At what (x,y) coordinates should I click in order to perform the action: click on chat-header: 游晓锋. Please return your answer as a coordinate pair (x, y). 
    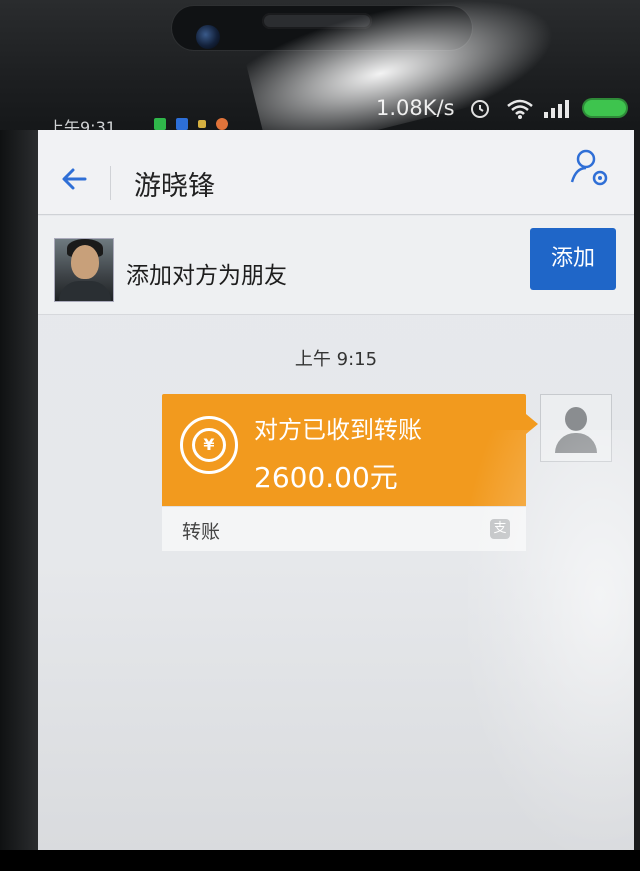
    Looking at the image, I should click on (336, 172).